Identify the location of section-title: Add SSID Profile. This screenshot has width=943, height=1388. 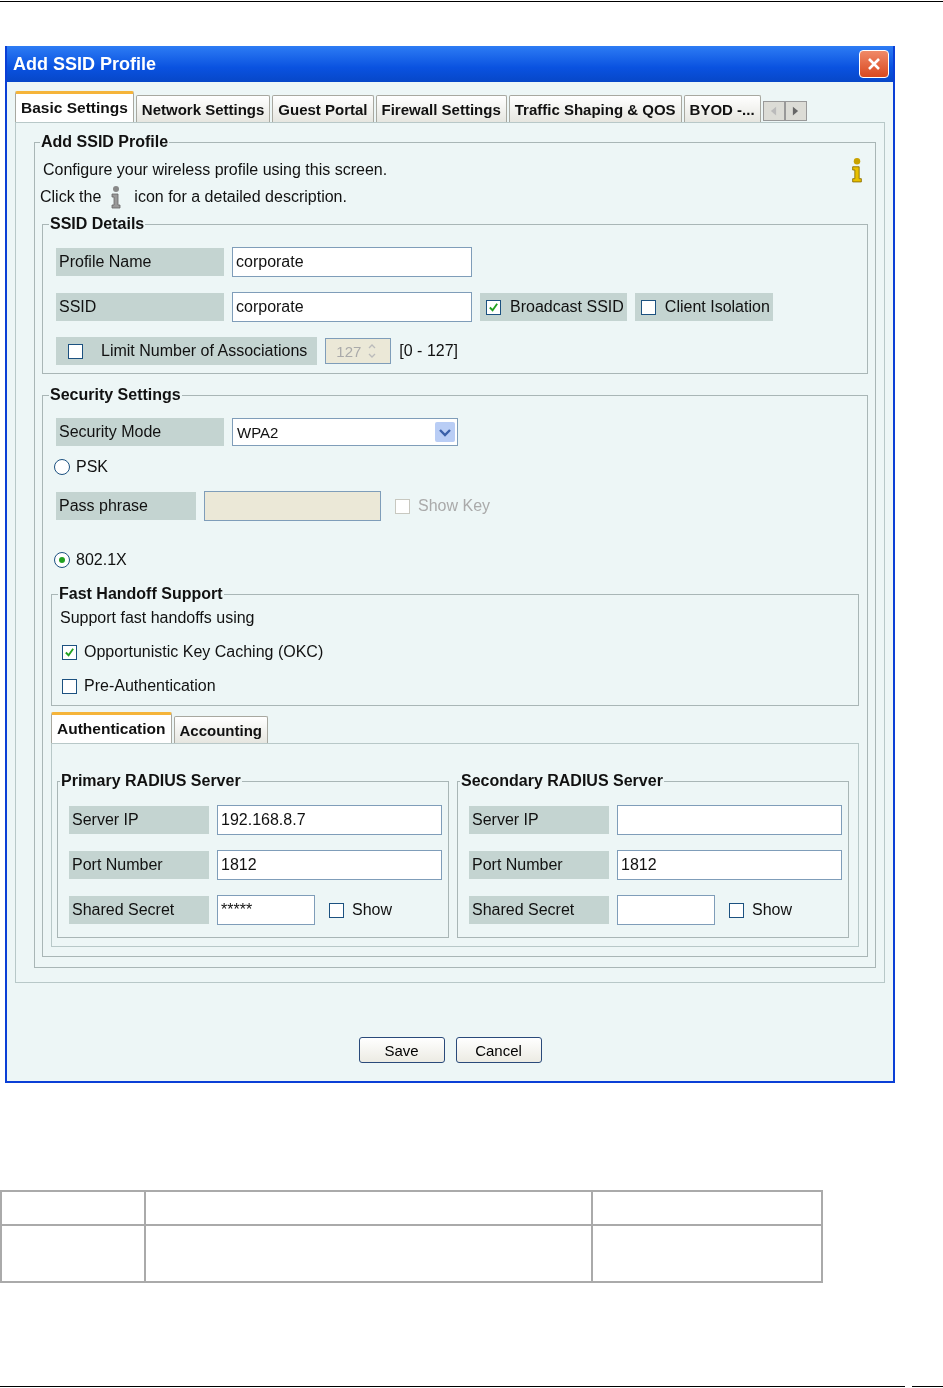
(105, 142).